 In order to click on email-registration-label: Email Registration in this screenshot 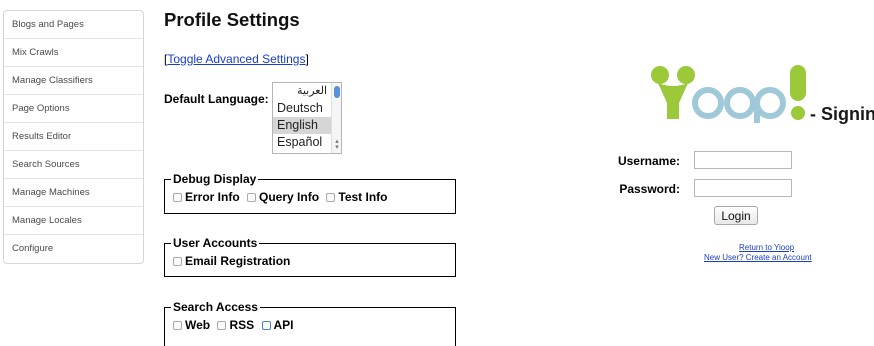, I will do `click(238, 261)`.